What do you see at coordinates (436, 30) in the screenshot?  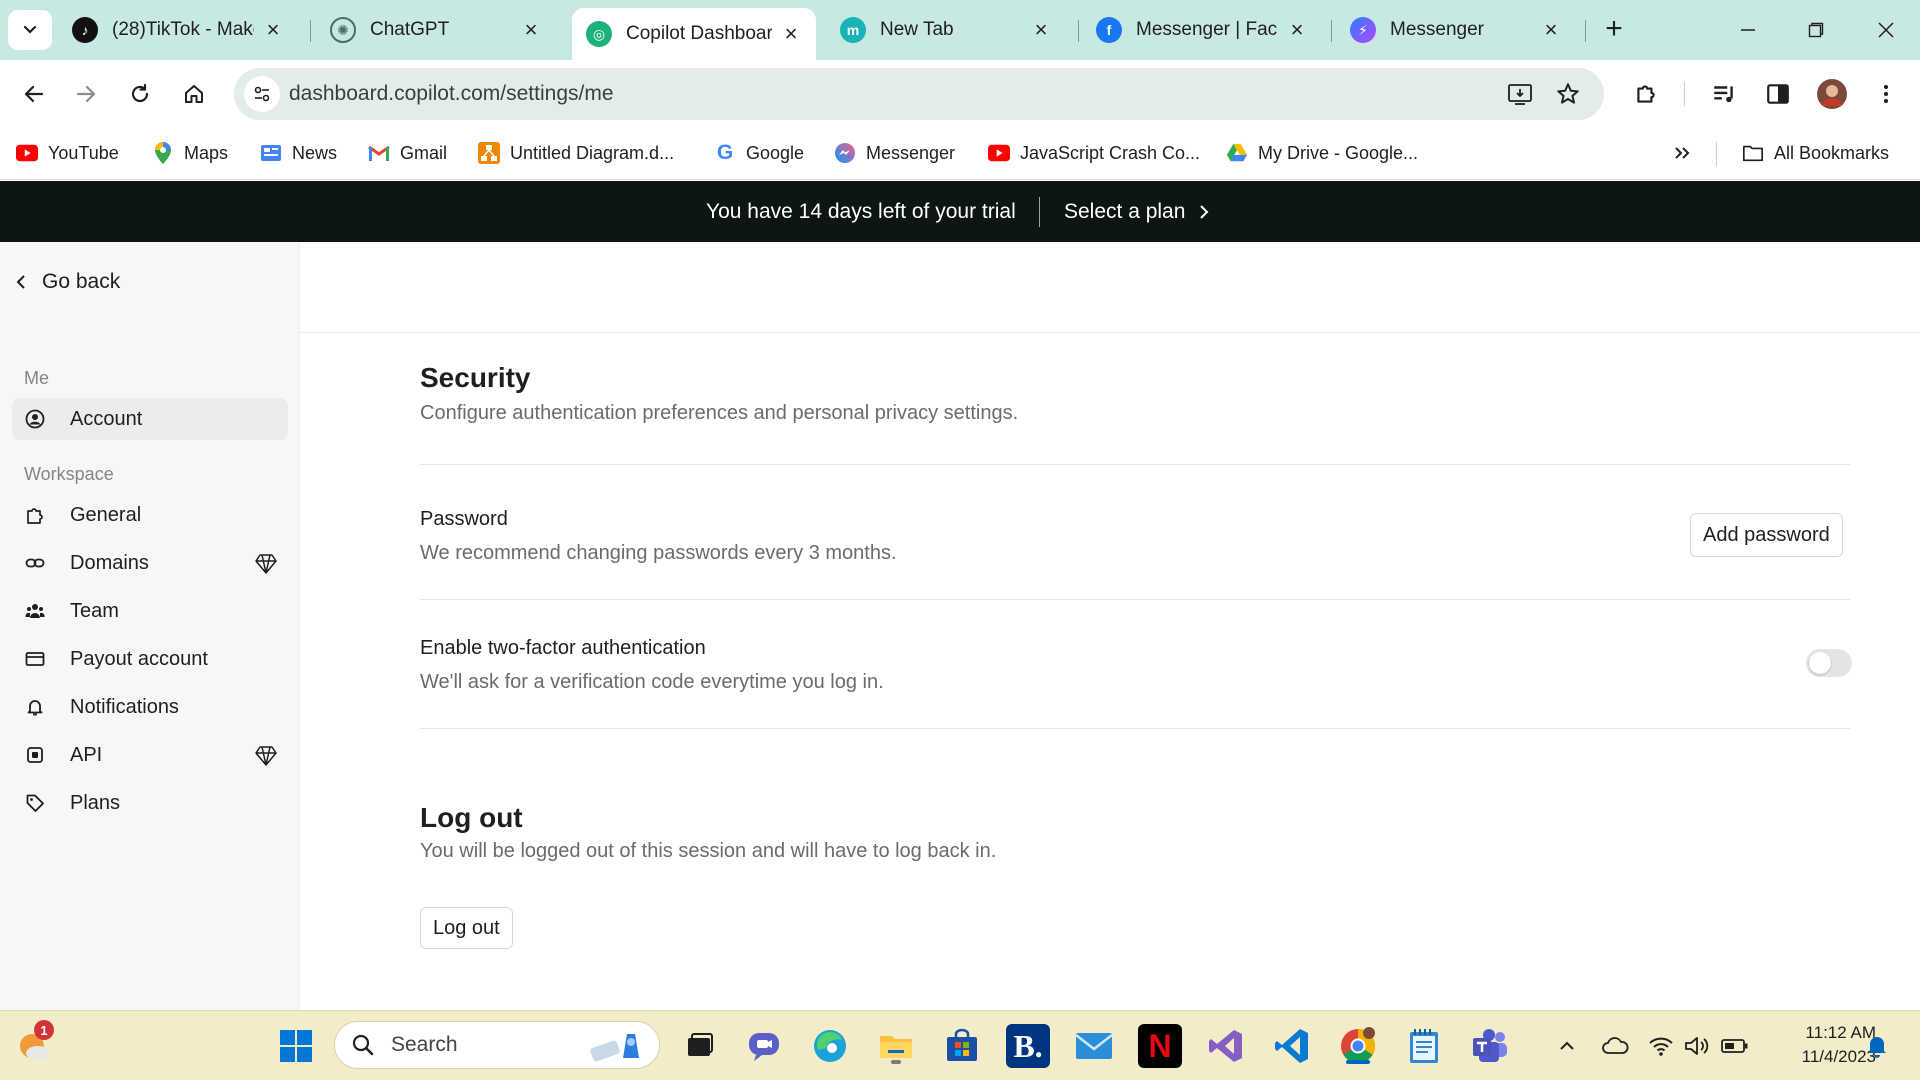 I see `tab-chatgpt: ✺ ChatGPT ×` at bounding box center [436, 30].